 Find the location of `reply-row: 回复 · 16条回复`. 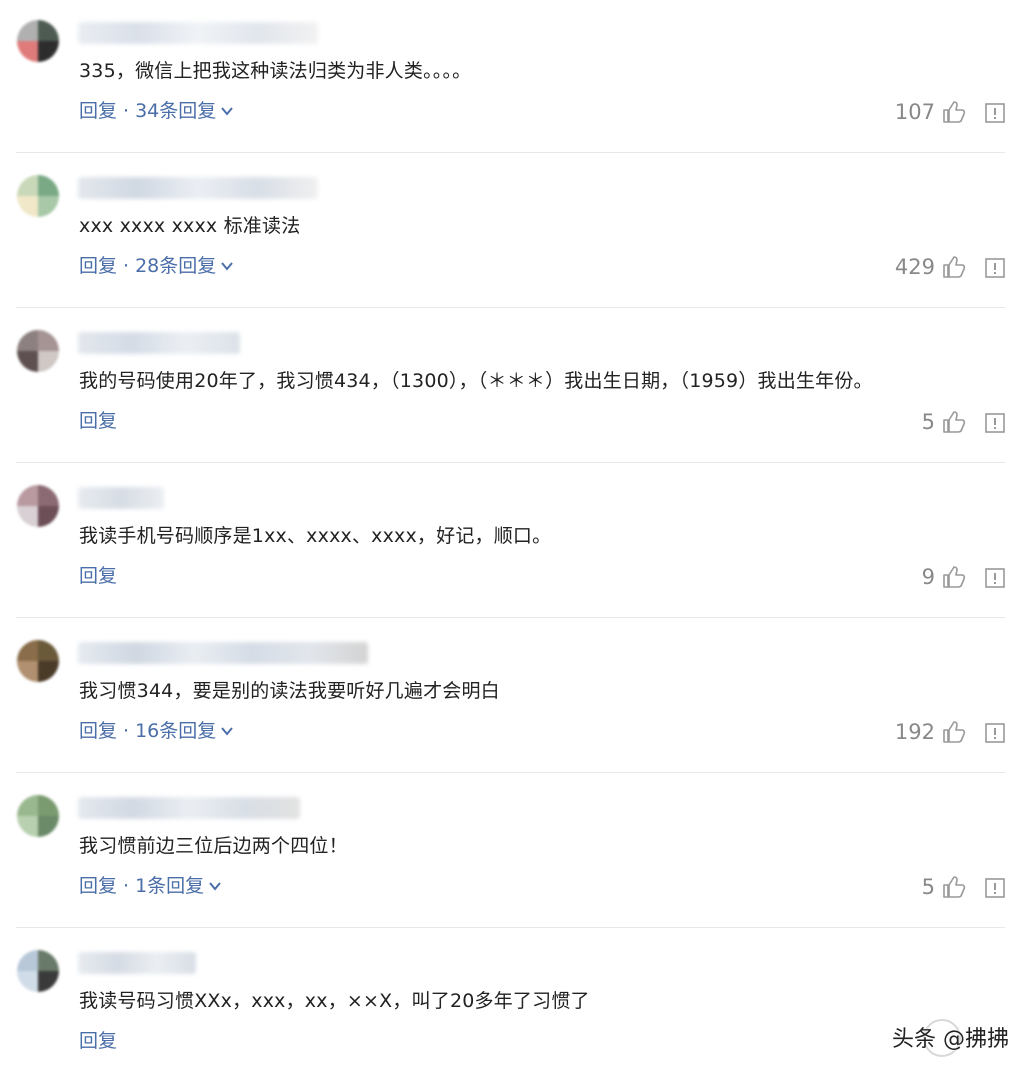

reply-row: 回复 · 16条回复 is located at coordinates (156, 731).